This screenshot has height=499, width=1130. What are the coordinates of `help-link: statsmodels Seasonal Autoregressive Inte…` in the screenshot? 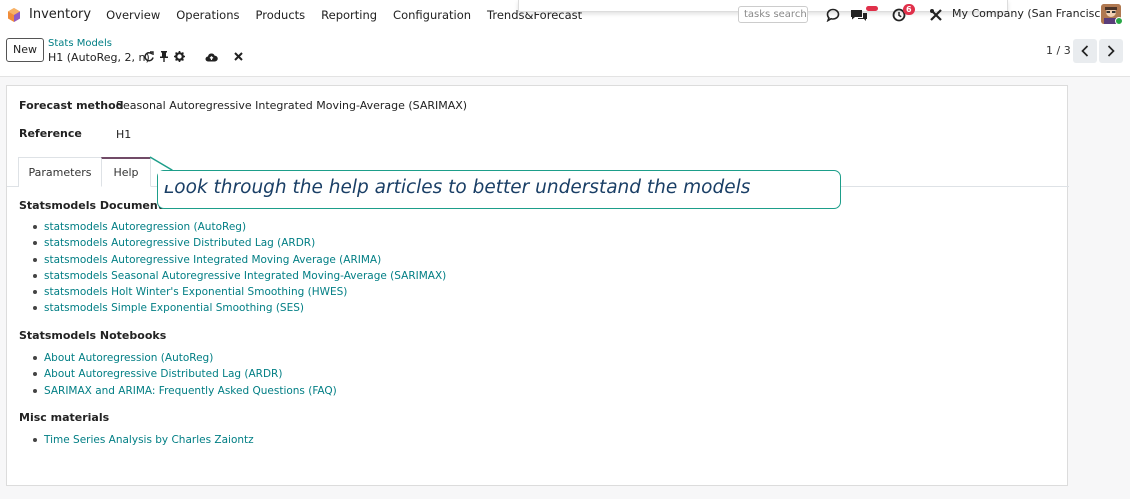 It's located at (239, 276).